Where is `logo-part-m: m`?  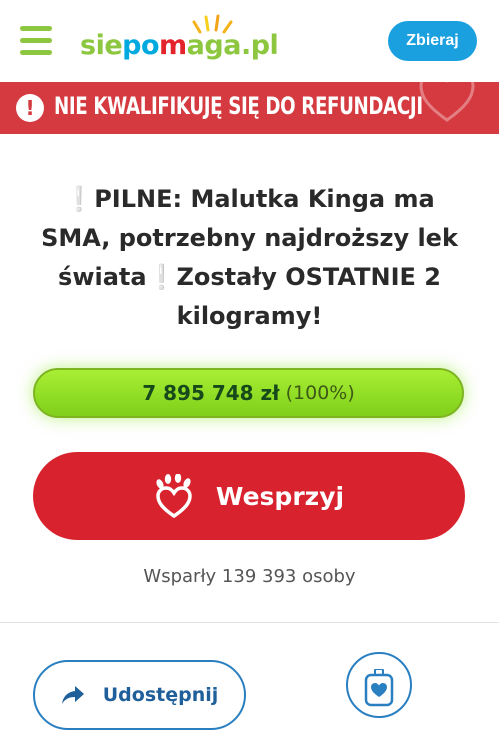 logo-part-m: m is located at coordinates (173, 45).